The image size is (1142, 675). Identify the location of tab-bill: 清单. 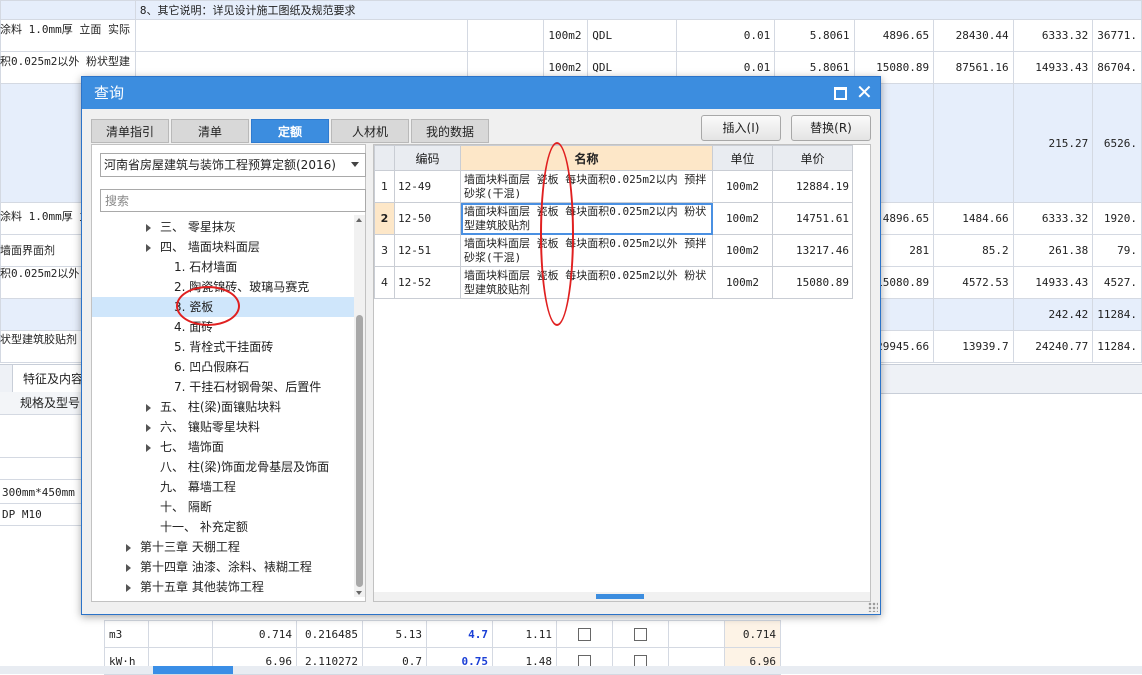
(210, 131).